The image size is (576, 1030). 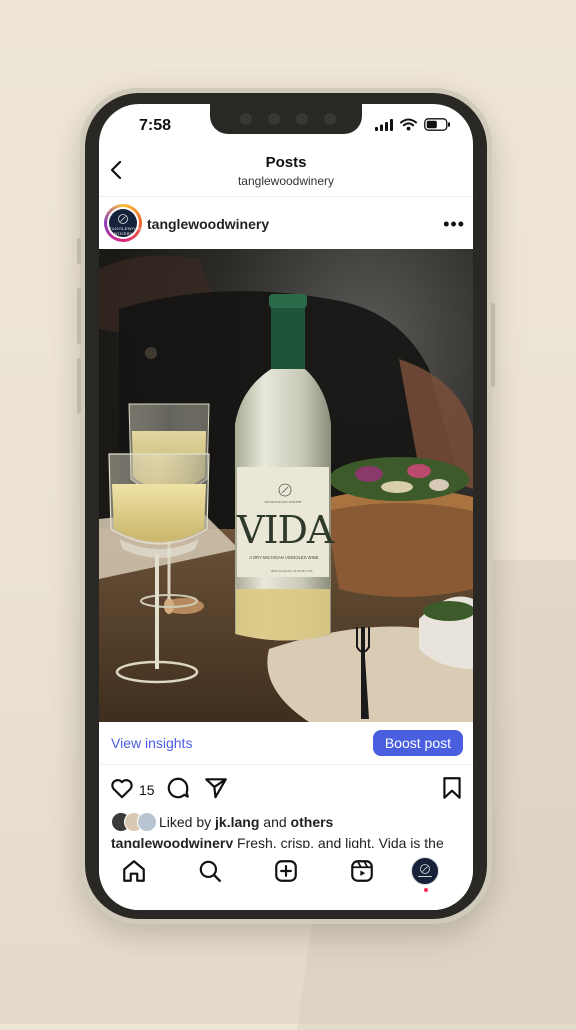 I want to click on share-icon, so click(x=216, y=788).